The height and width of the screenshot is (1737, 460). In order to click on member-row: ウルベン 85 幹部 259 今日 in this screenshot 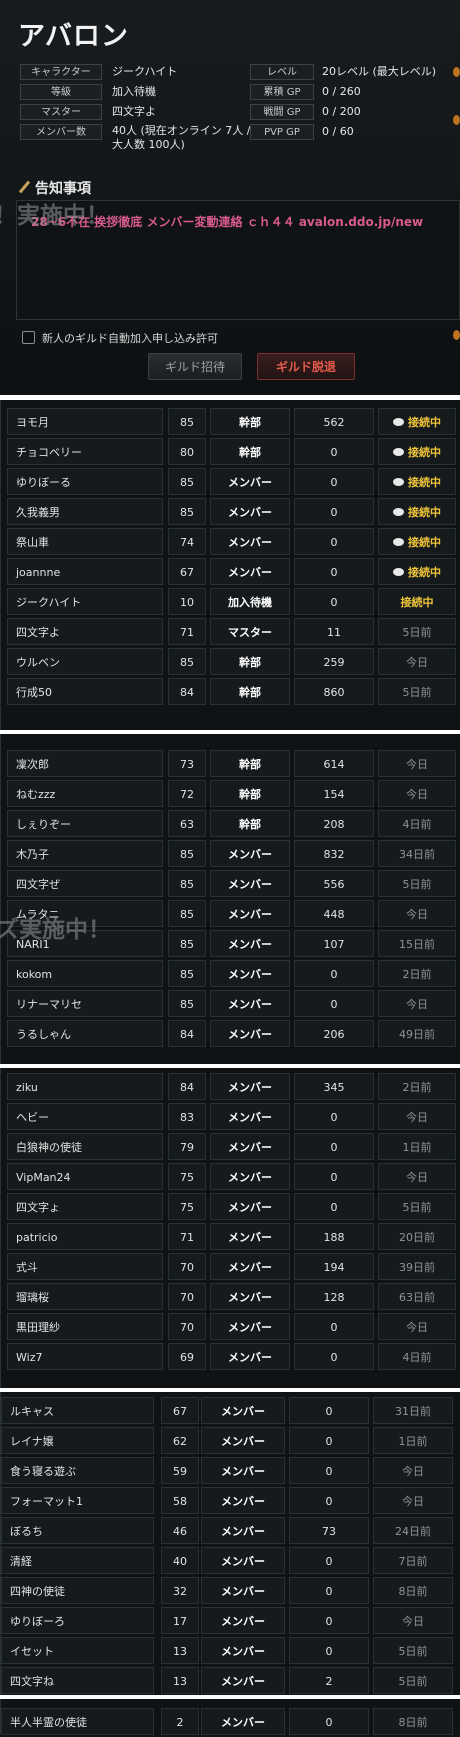, I will do `click(230, 662)`.